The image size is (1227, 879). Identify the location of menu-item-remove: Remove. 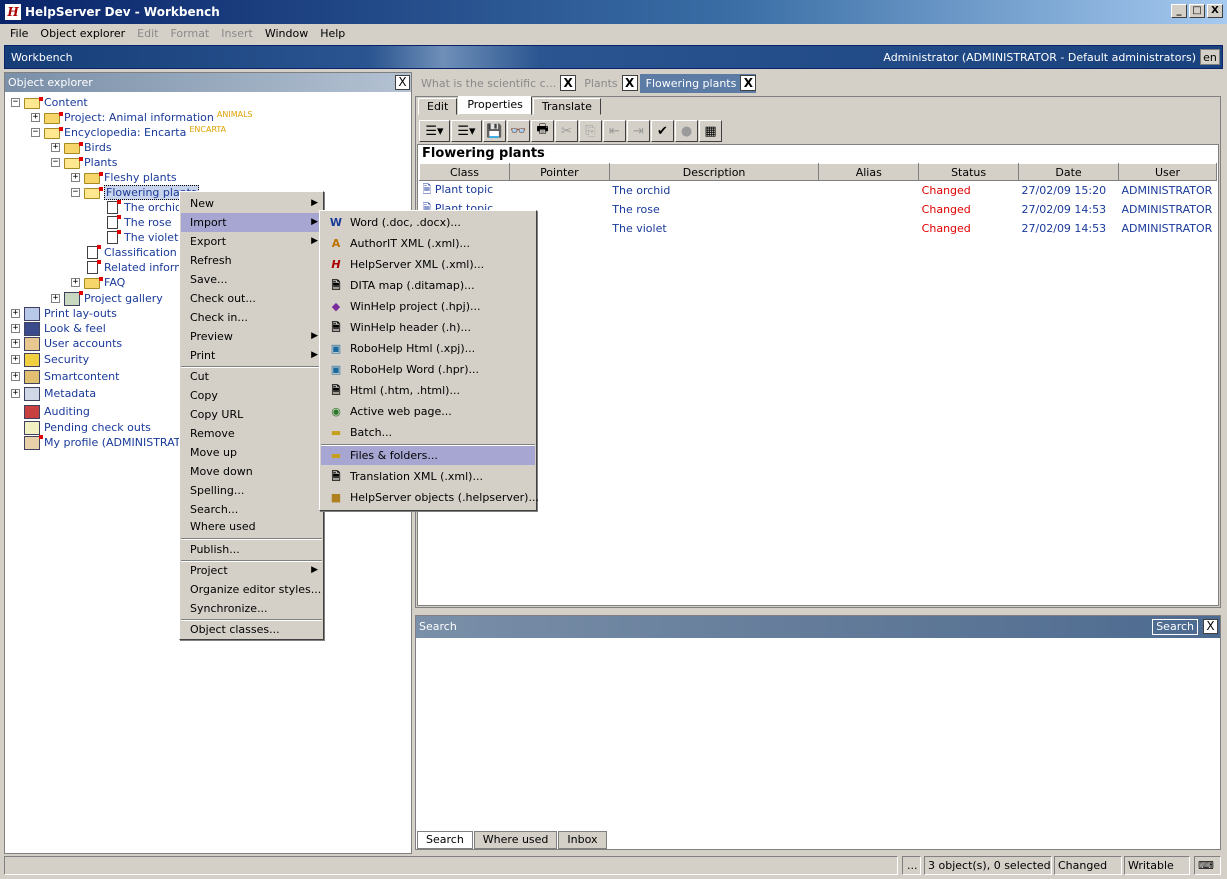
(251, 433).